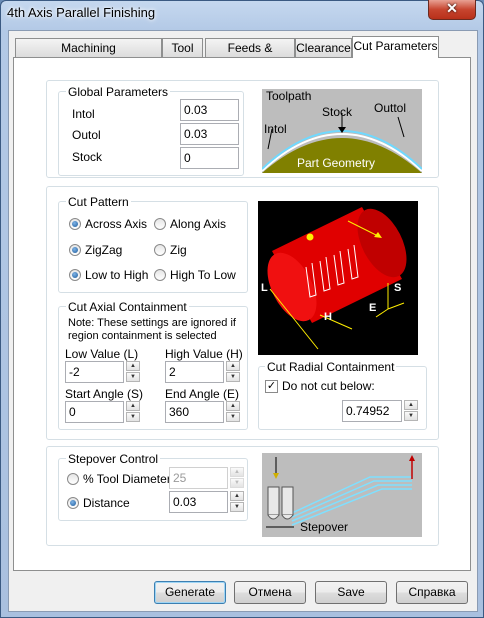 The image size is (484, 618). Describe the element at coordinates (194, 412) in the screenshot. I see `end-angle-input: 360` at that location.